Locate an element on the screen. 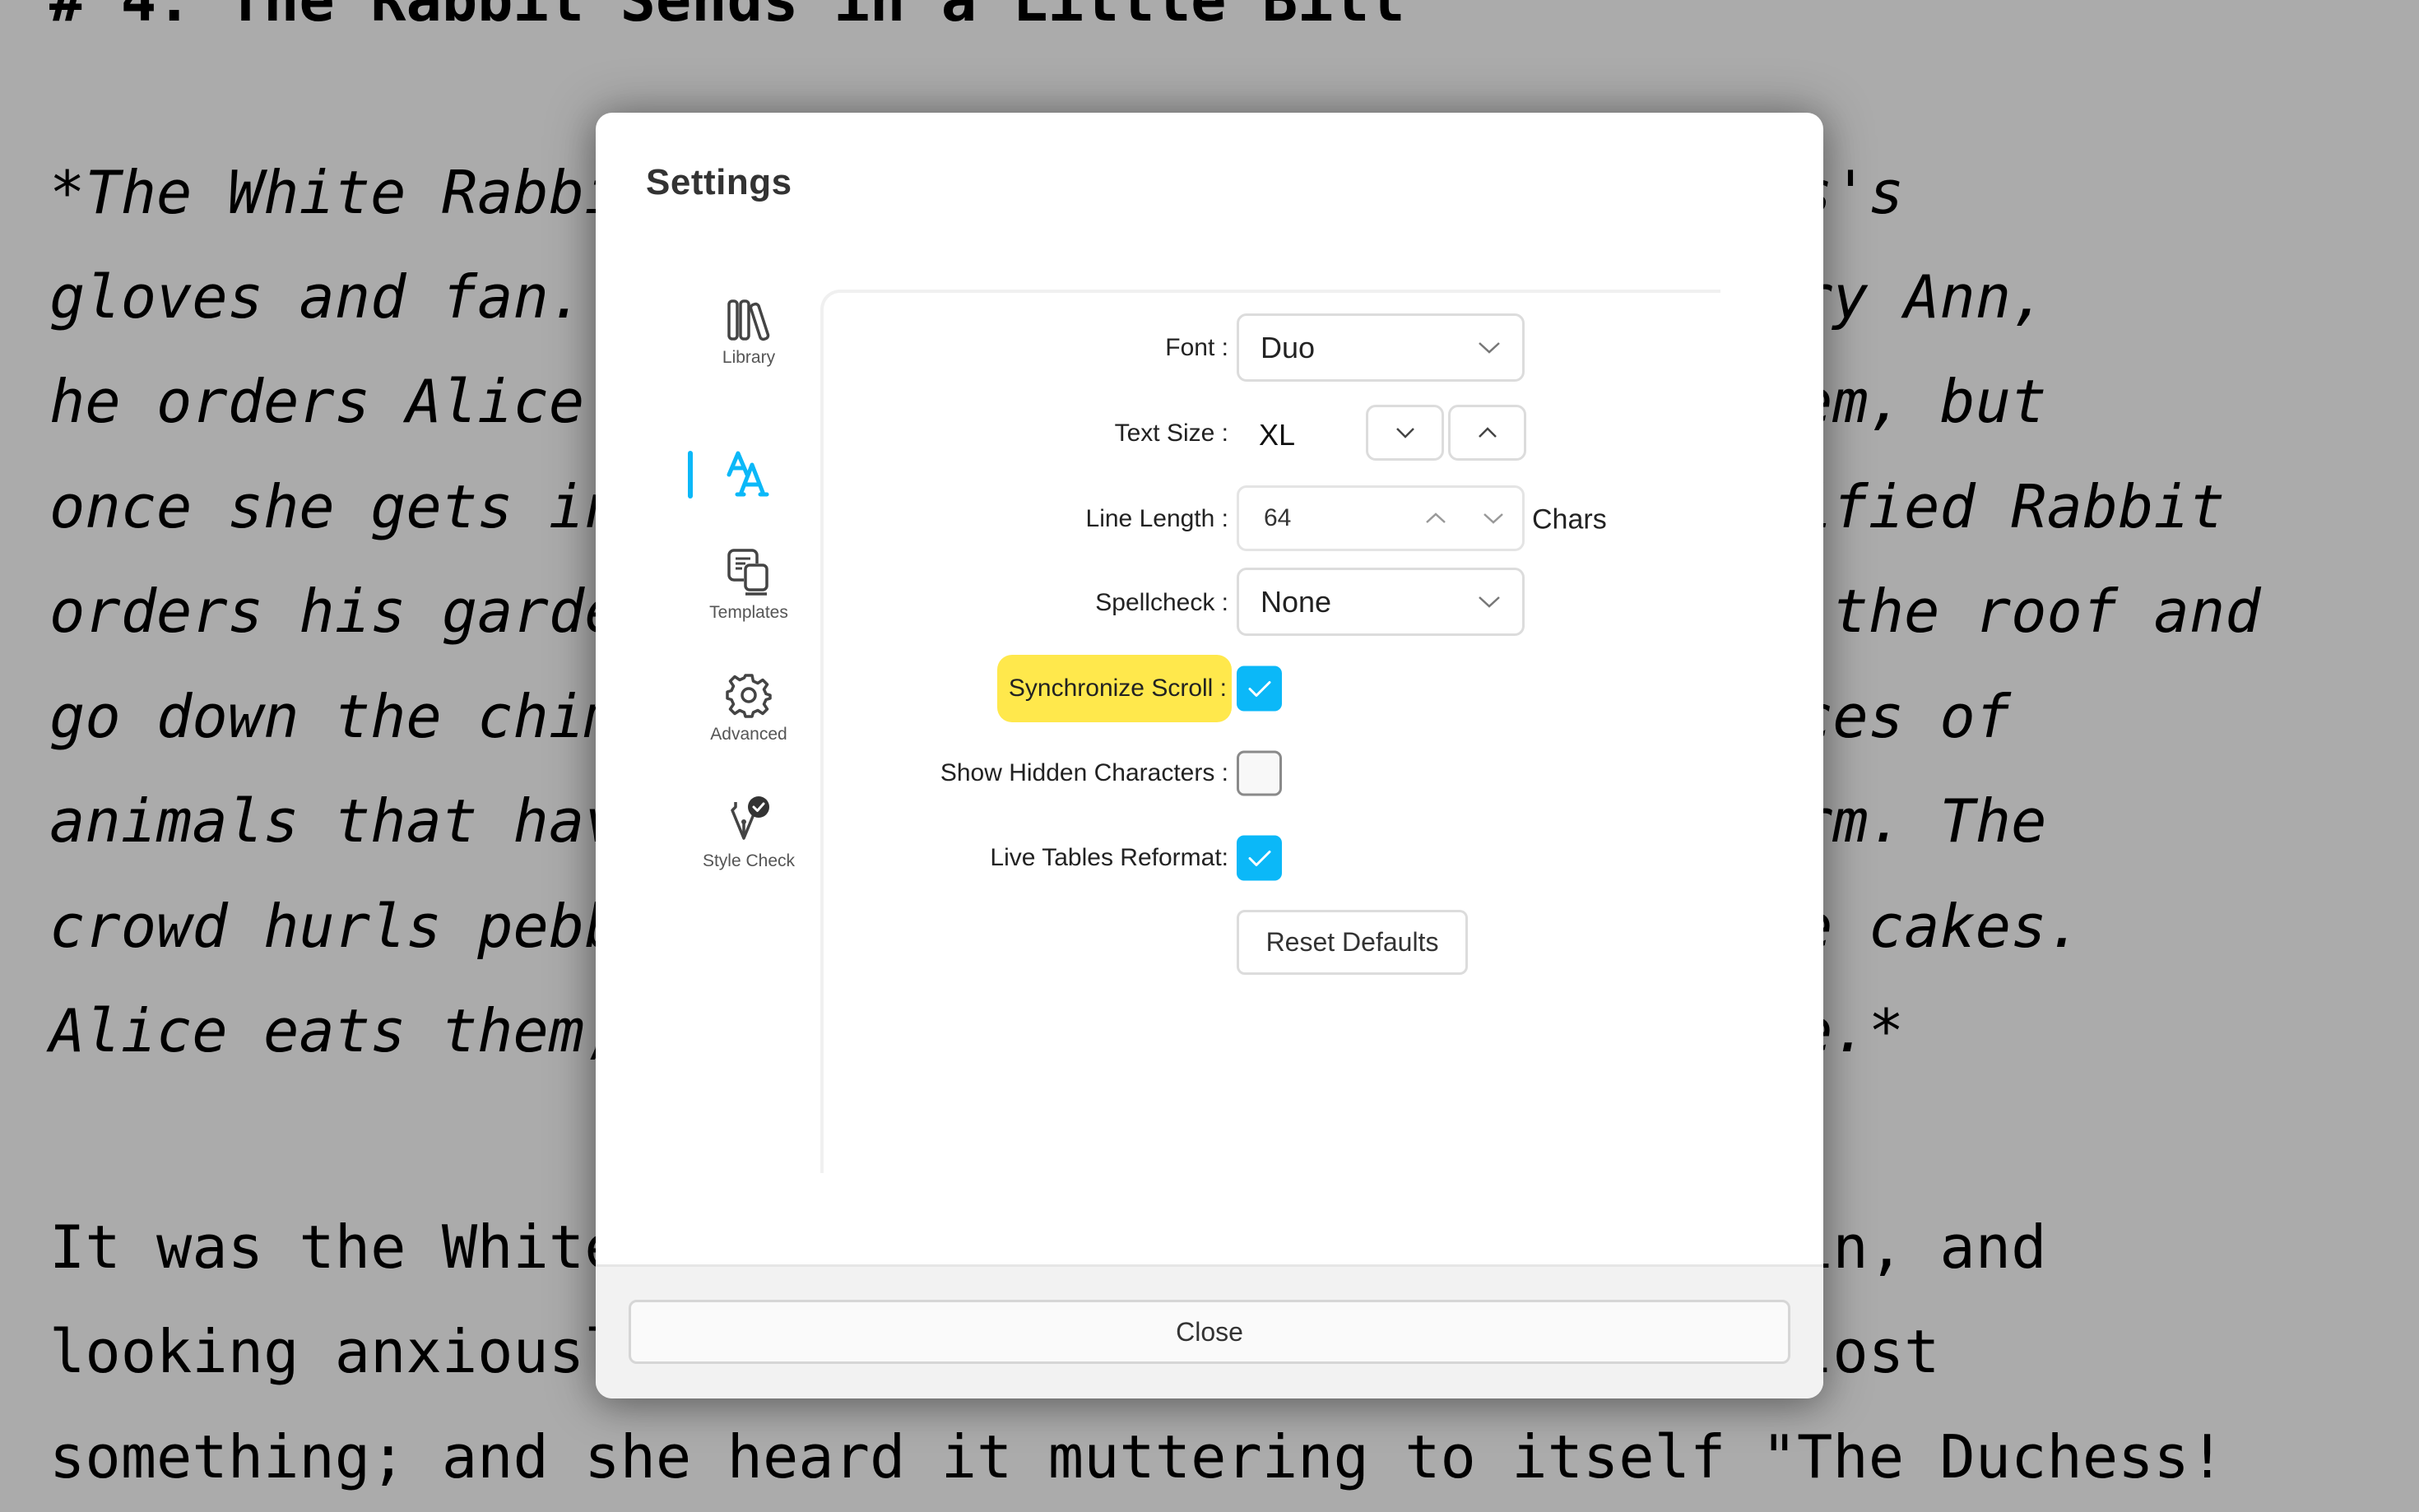 Image resolution: width=2419 pixels, height=1512 pixels. dialog-title: Settings is located at coordinates (719, 182).